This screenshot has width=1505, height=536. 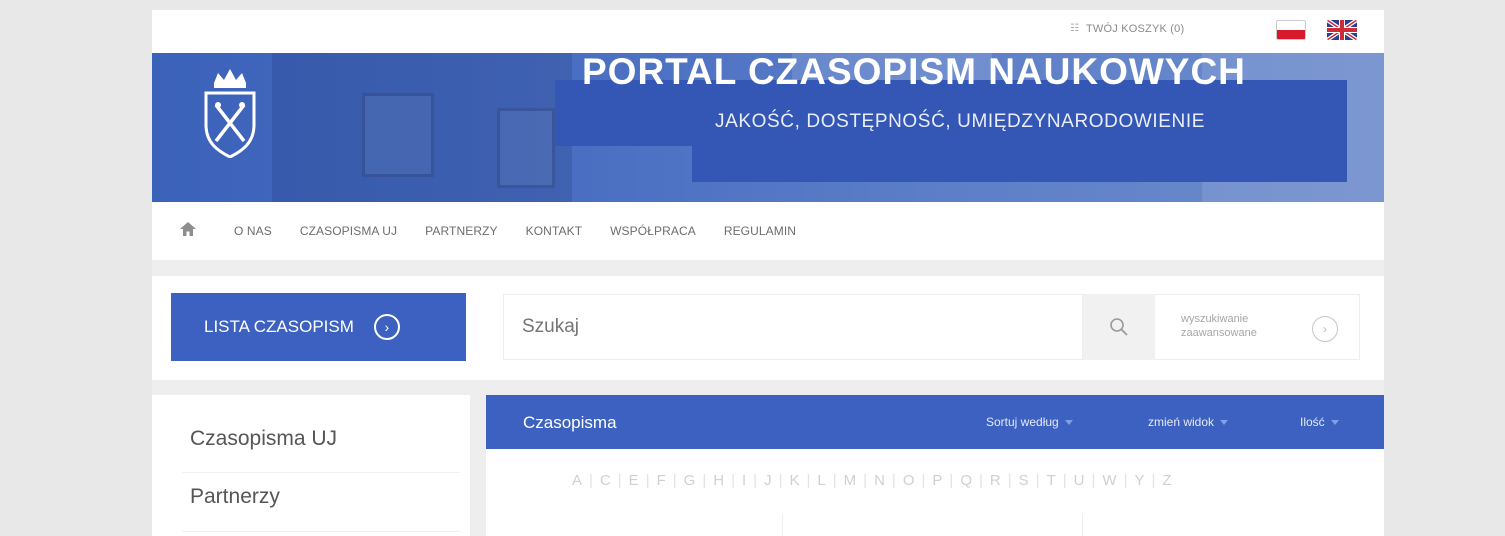 I want to click on portal-title: PORTAL CZASOPISM NAUKOWYCH, so click(x=914, y=71).